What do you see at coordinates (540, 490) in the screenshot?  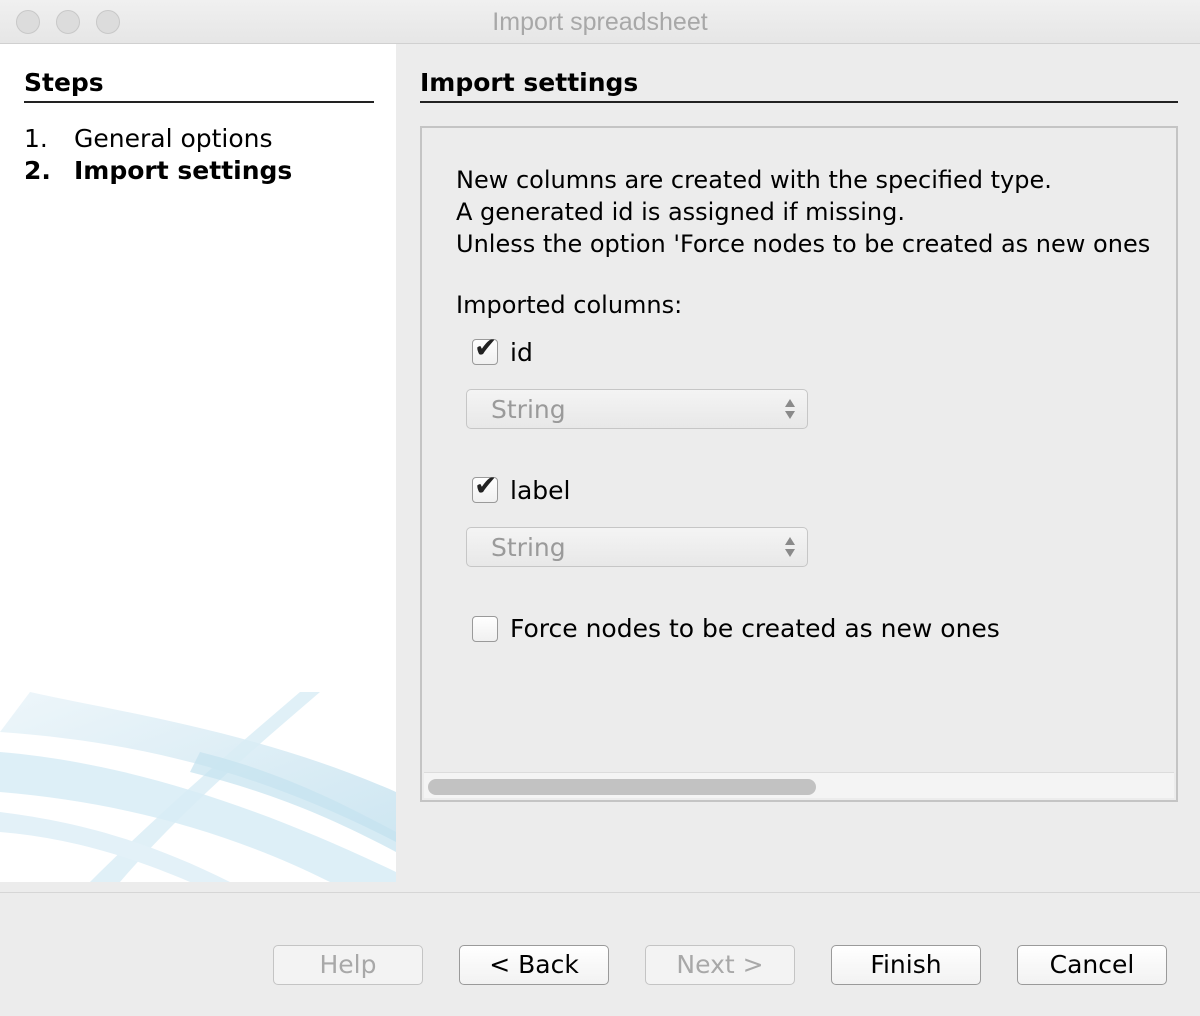 I see `column-label-label: label` at bounding box center [540, 490].